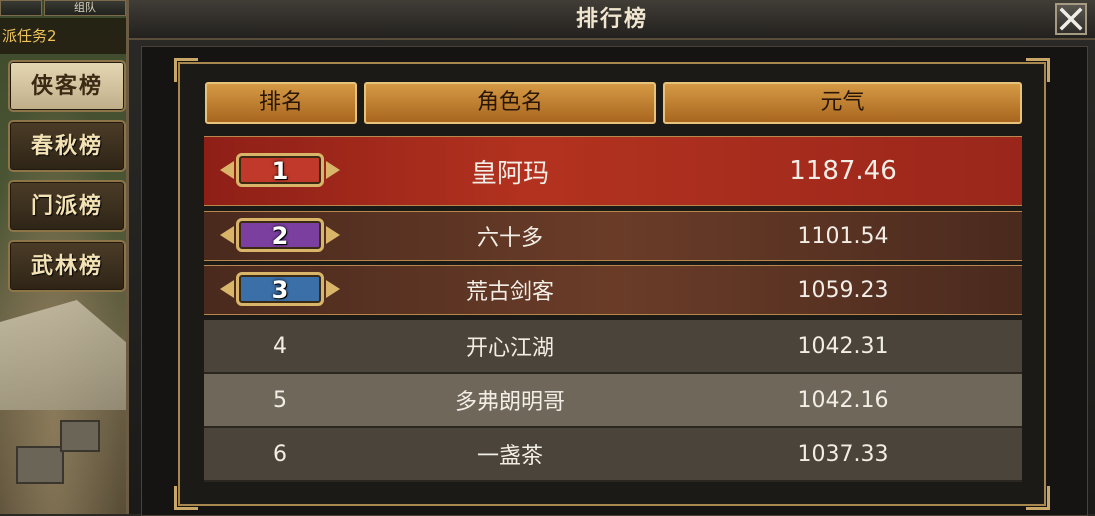 This screenshot has width=1095, height=516. I want to click on table-row: 4 开心江湖 1042.31, so click(613, 347).